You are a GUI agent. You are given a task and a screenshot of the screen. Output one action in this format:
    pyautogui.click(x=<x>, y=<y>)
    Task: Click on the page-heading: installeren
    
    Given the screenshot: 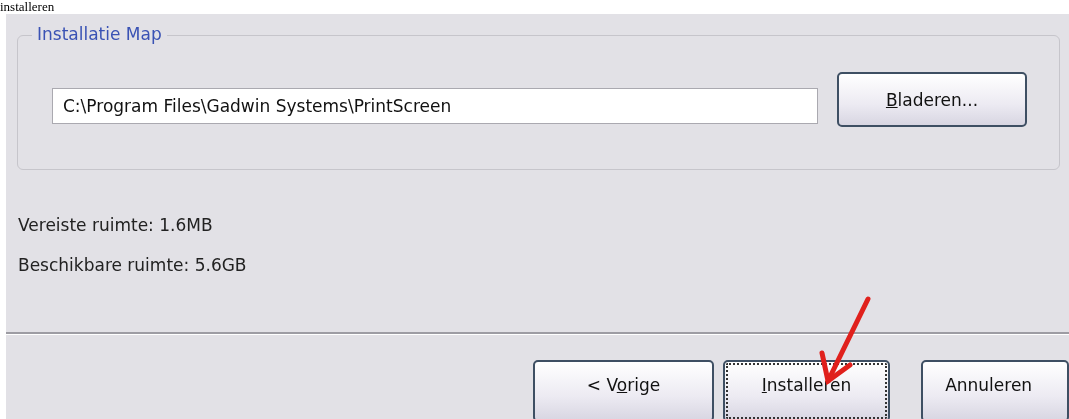 What is the action you would take?
    pyautogui.click(x=27, y=7)
    